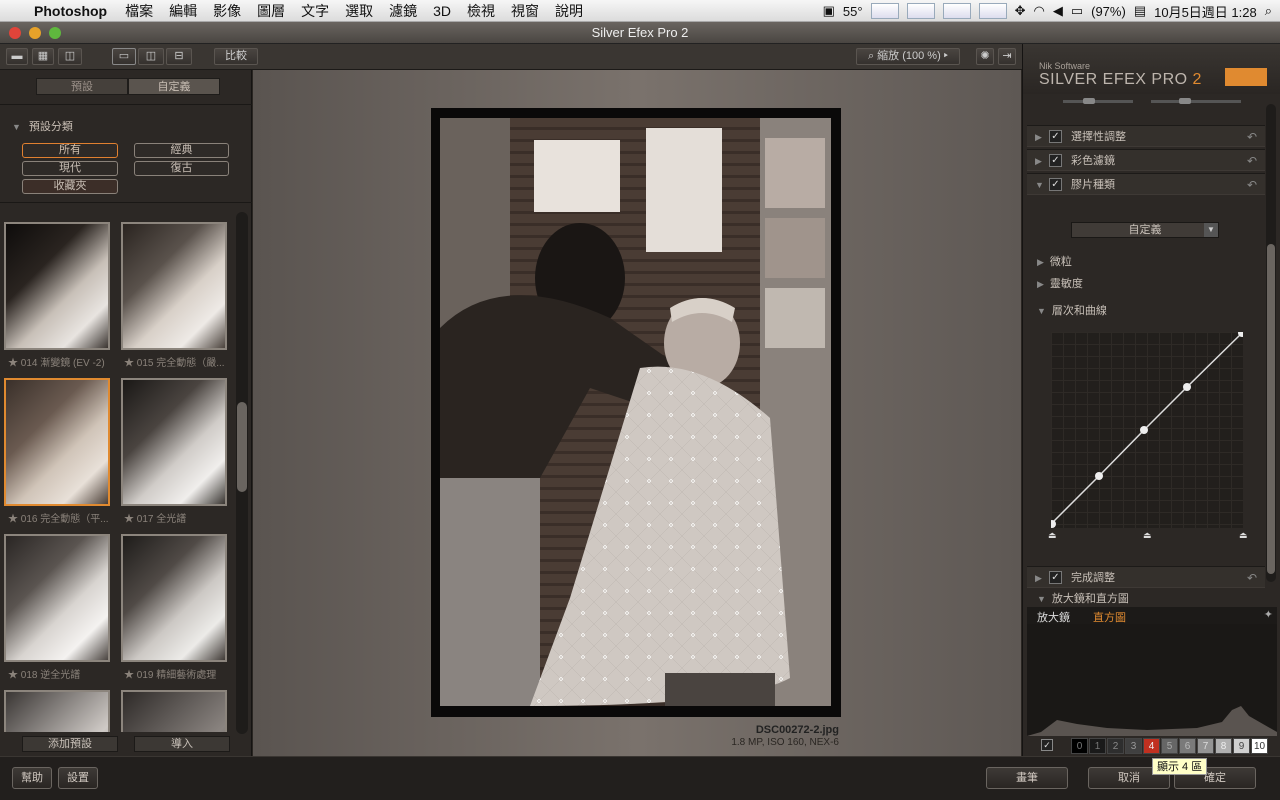 This screenshot has height=800, width=1280. Describe the element at coordinates (1052, 535) in the screenshot. I see `black-point-handle-icon: ⏏` at that location.